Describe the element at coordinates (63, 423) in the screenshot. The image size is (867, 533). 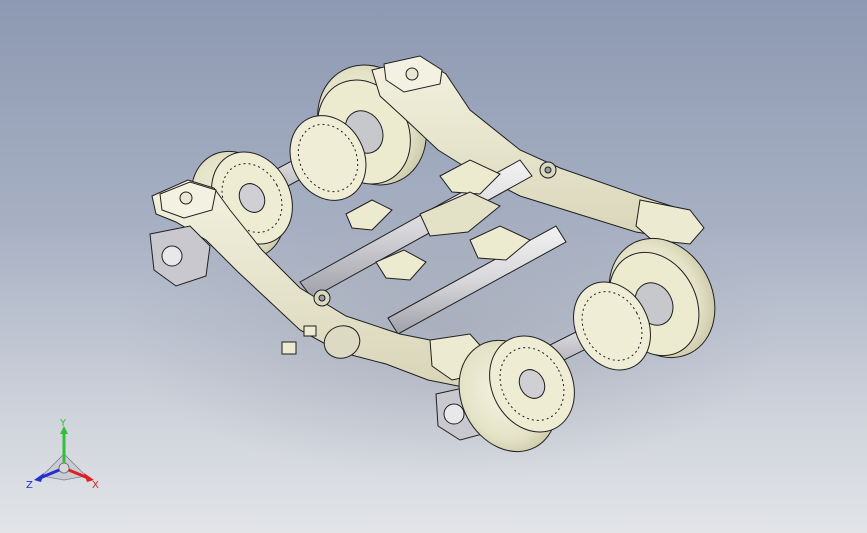
I see `triad-y-label: Y` at that location.